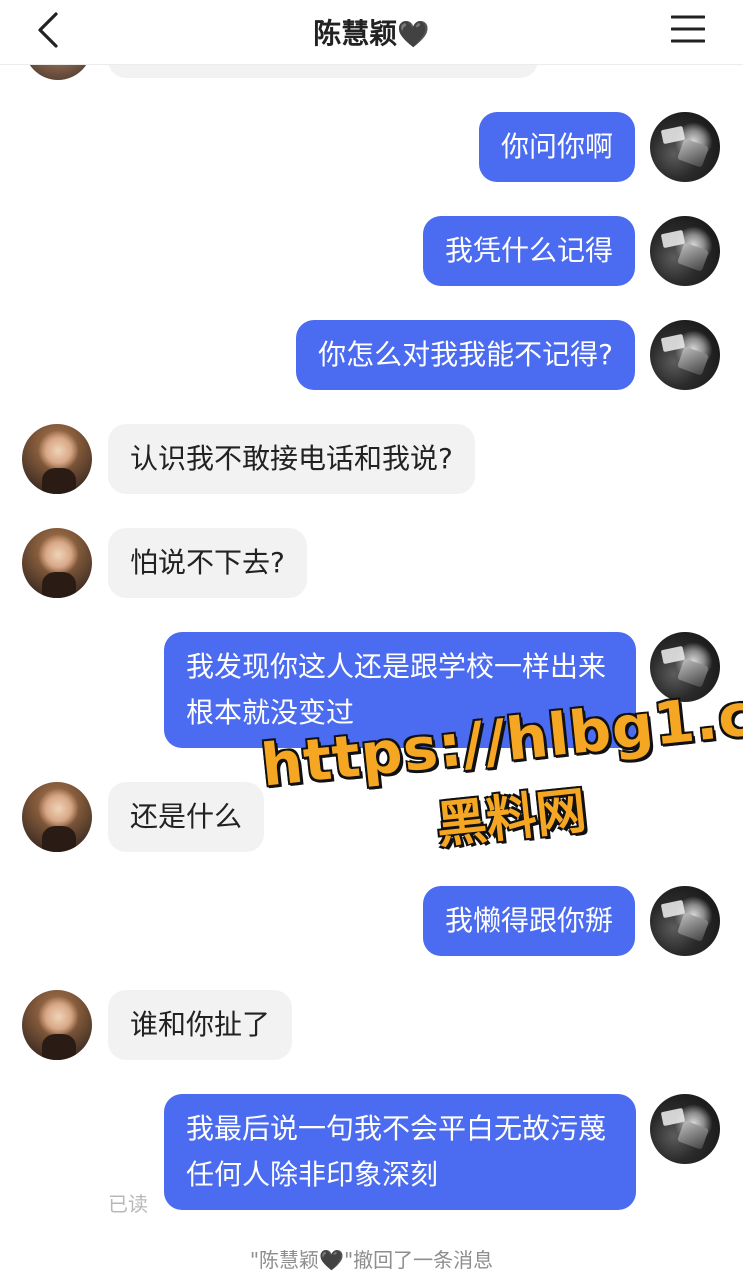 This screenshot has width=743, height=1280. I want to click on message-bubble-sent: 我最后说一句我不会平白无故污蔑任何人除非印象深刻, so click(400, 1152).